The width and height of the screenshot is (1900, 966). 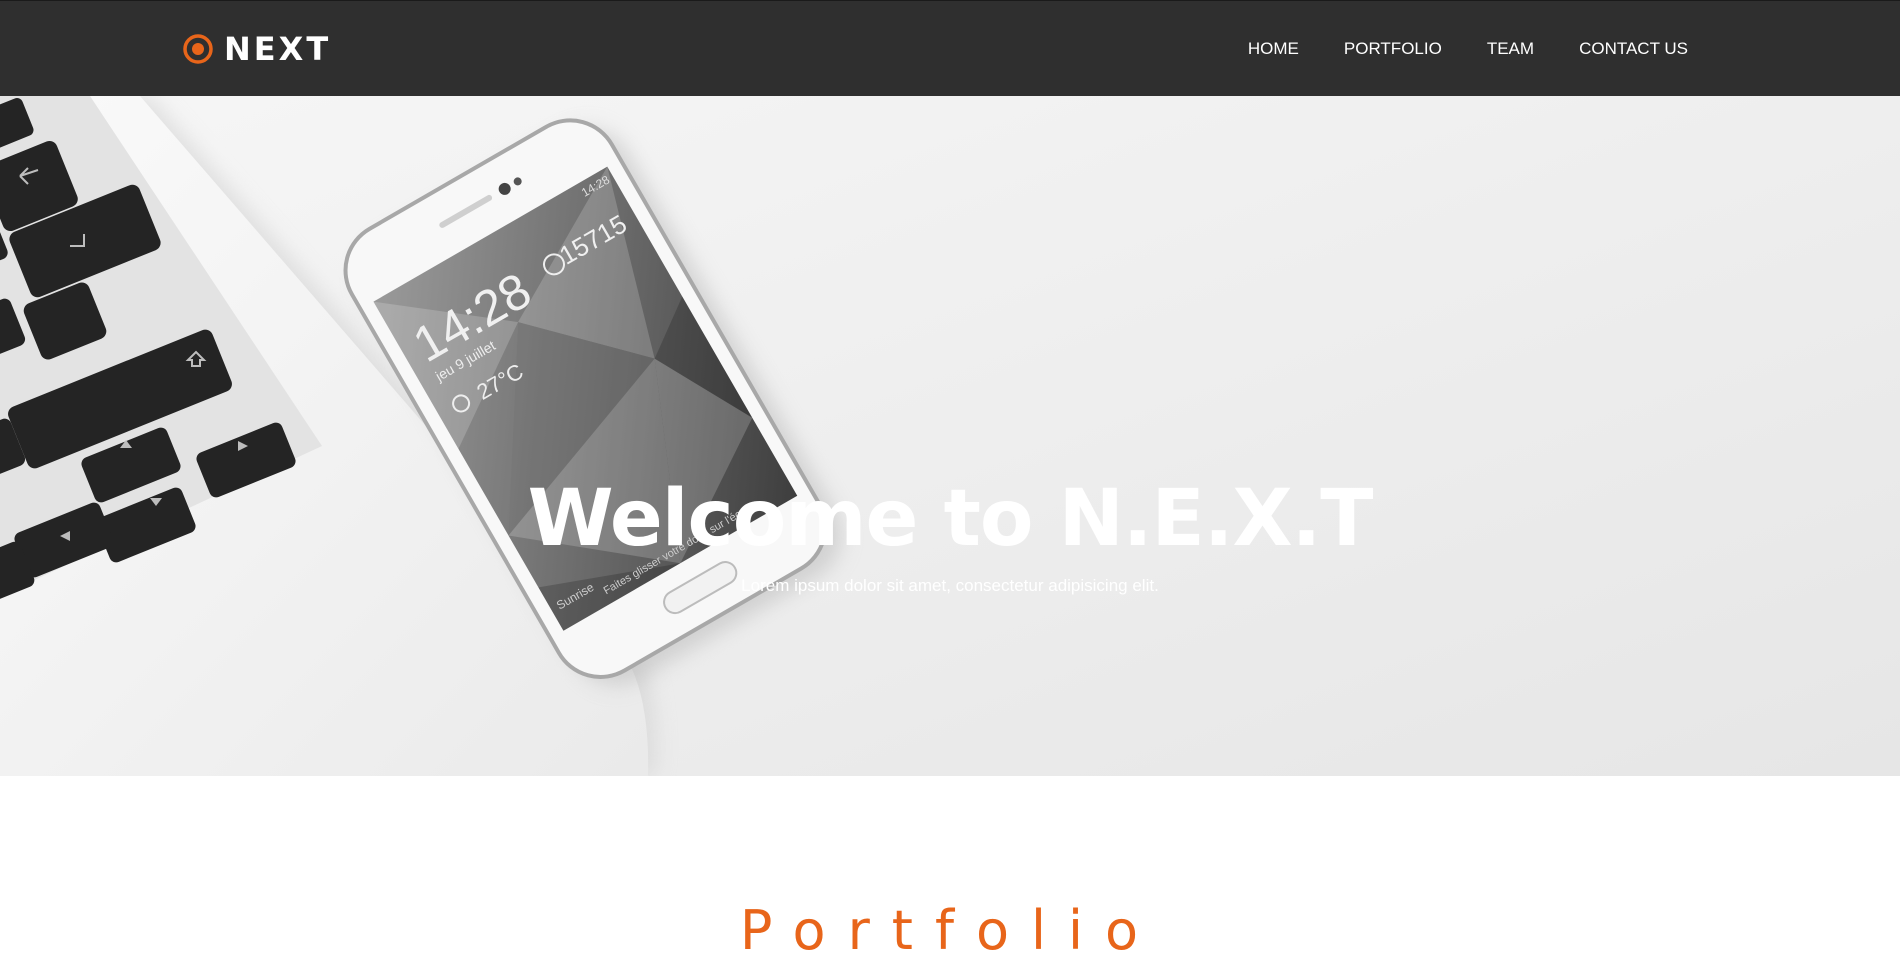 What do you see at coordinates (950, 519) in the screenshot?
I see `hero-title: Welcome to N.E.X.T` at bounding box center [950, 519].